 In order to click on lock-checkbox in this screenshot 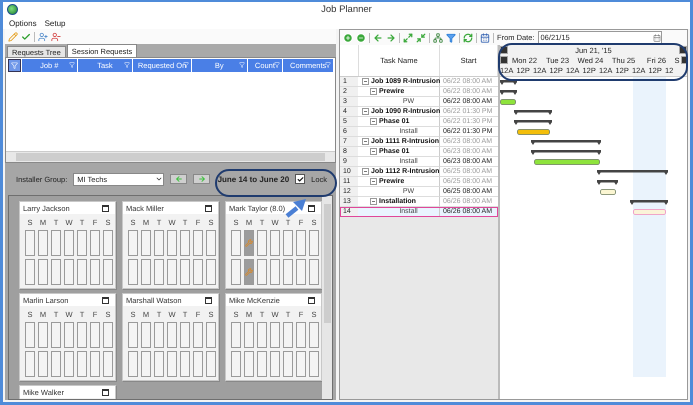, I will do `click(300, 179)`.